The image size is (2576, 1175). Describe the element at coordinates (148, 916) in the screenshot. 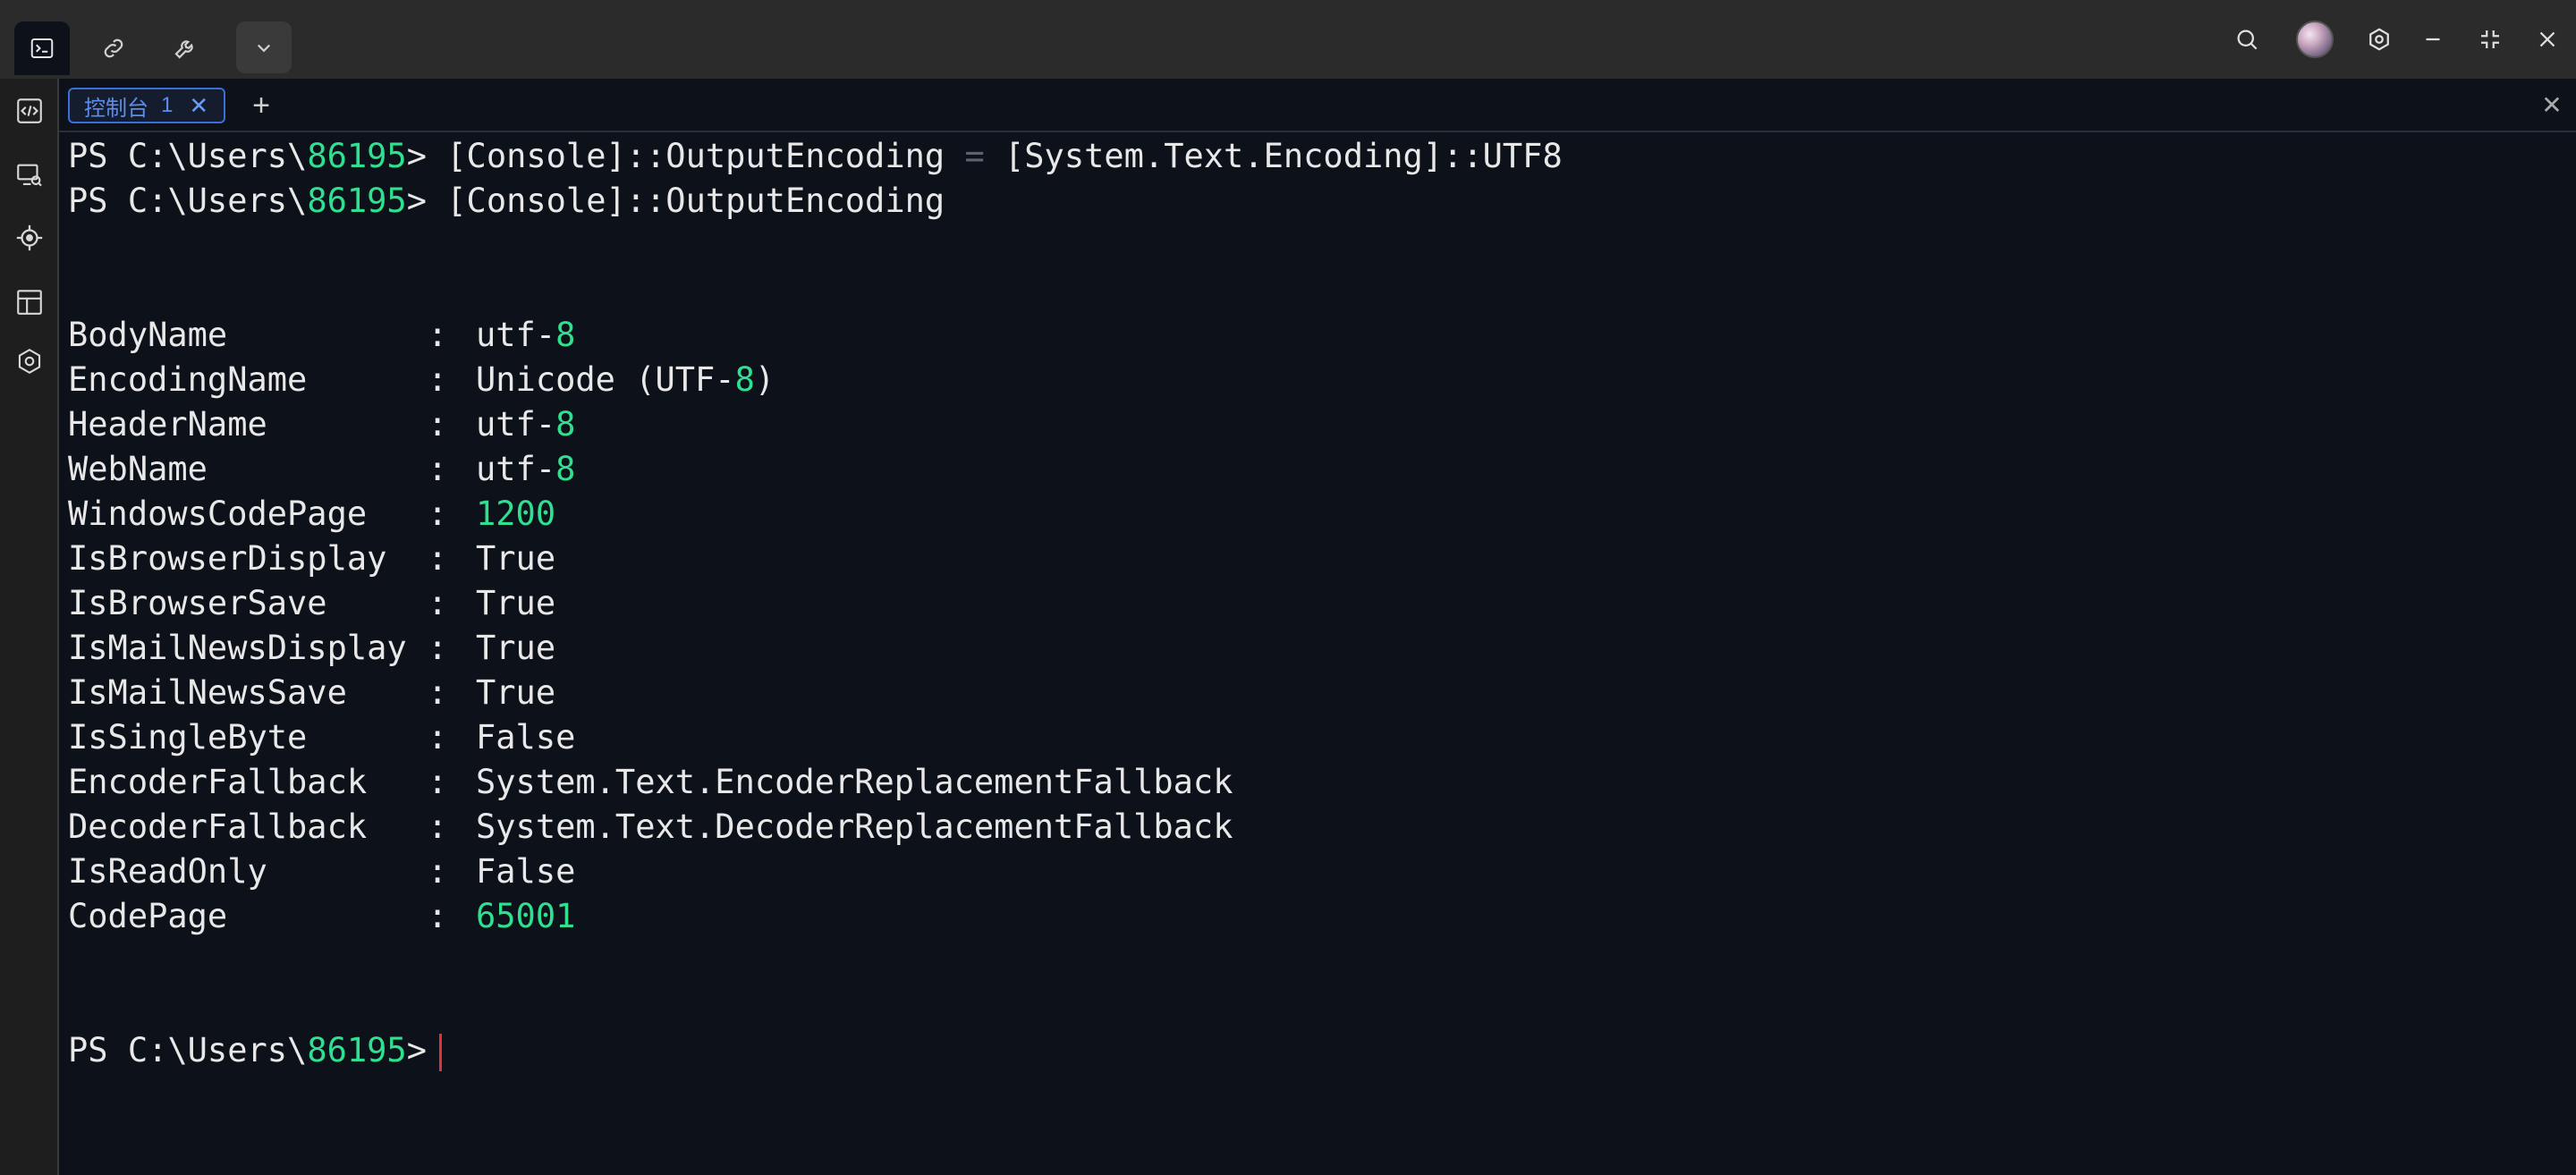

I see `property-name: CodePage` at that location.